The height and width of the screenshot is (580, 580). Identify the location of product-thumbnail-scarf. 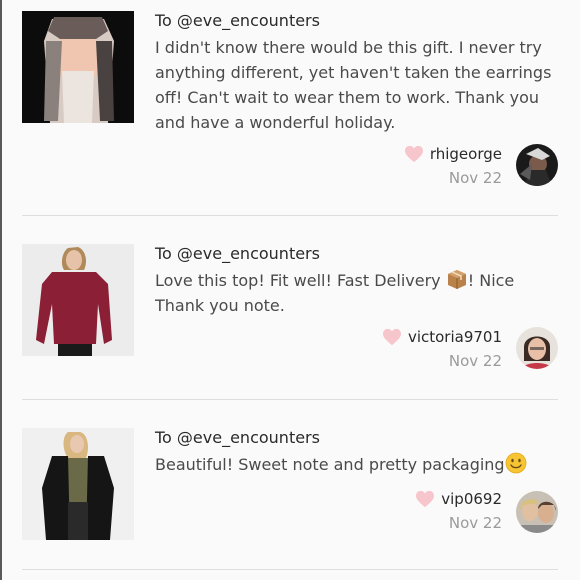
(78, 67).